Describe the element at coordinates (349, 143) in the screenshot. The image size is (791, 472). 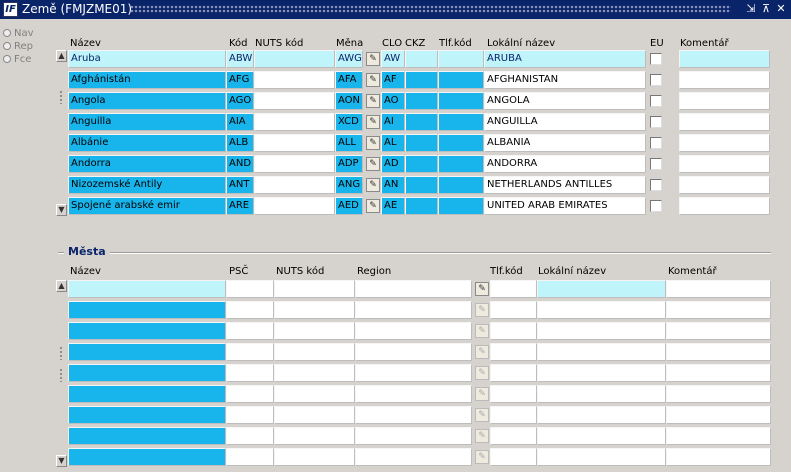
I see `country-currency-field: ALL` at that location.